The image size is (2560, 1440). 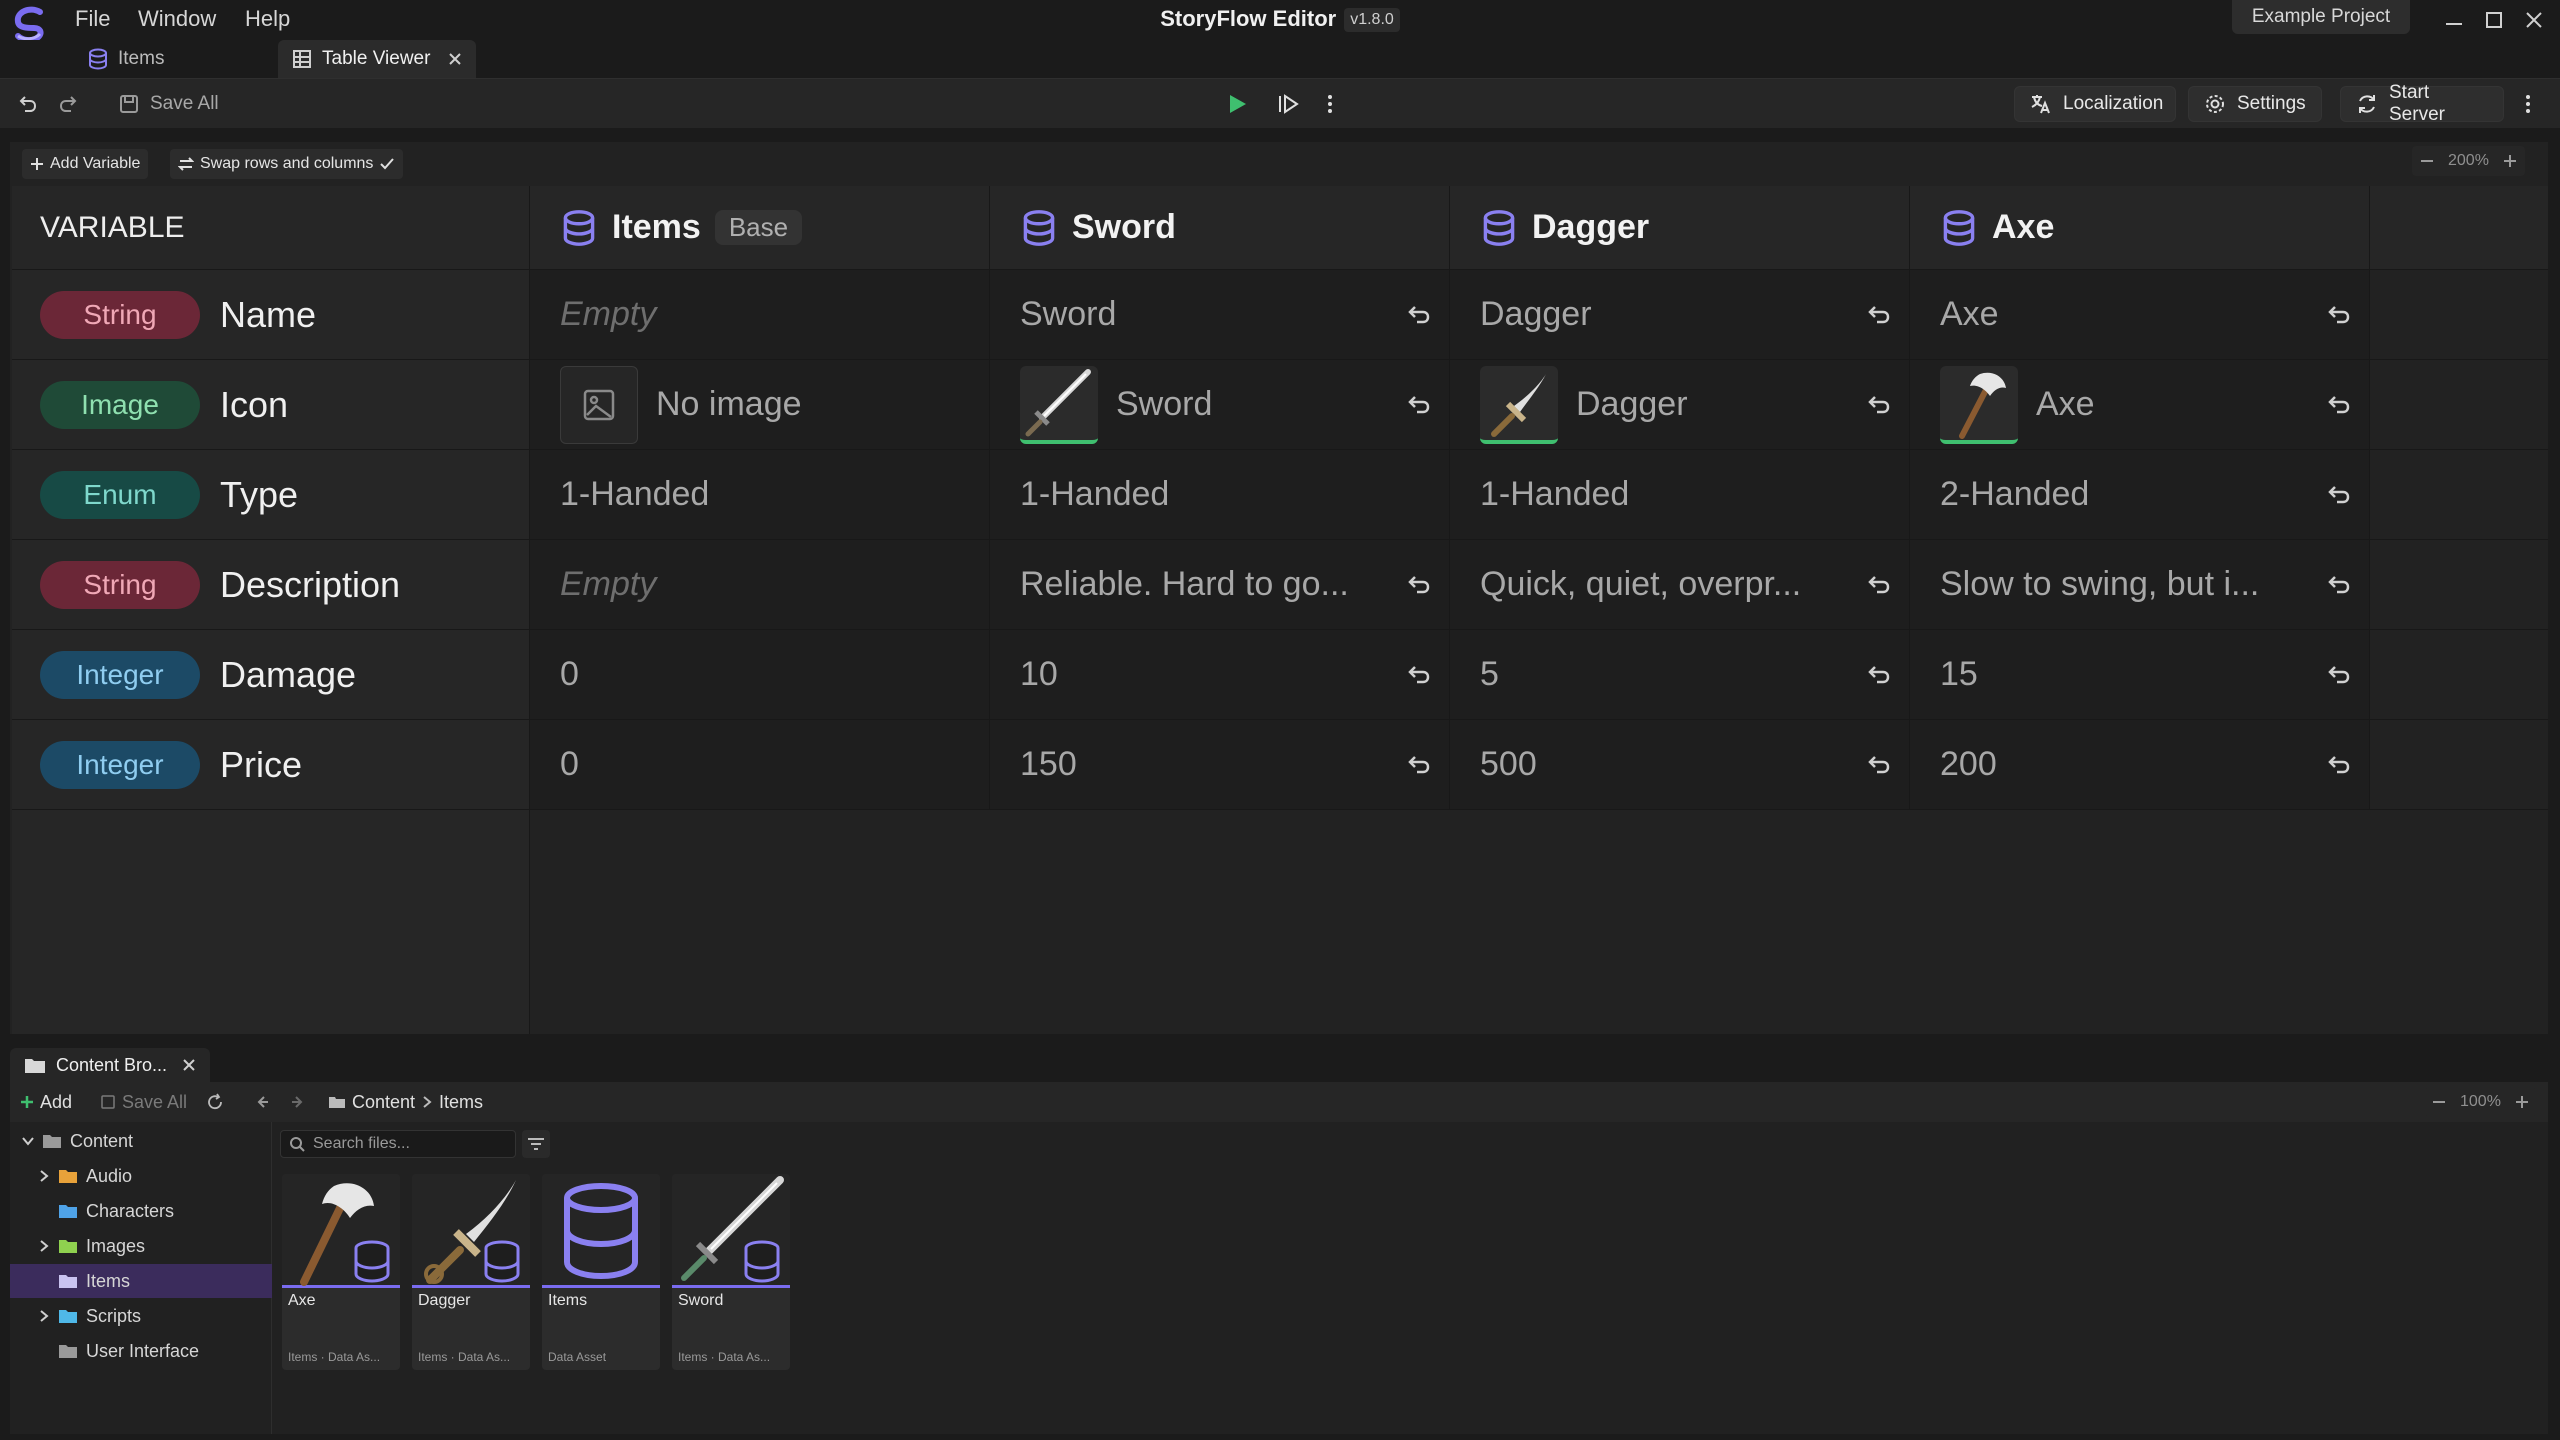 What do you see at coordinates (46, 1102) in the screenshot?
I see `add-button: Add` at bounding box center [46, 1102].